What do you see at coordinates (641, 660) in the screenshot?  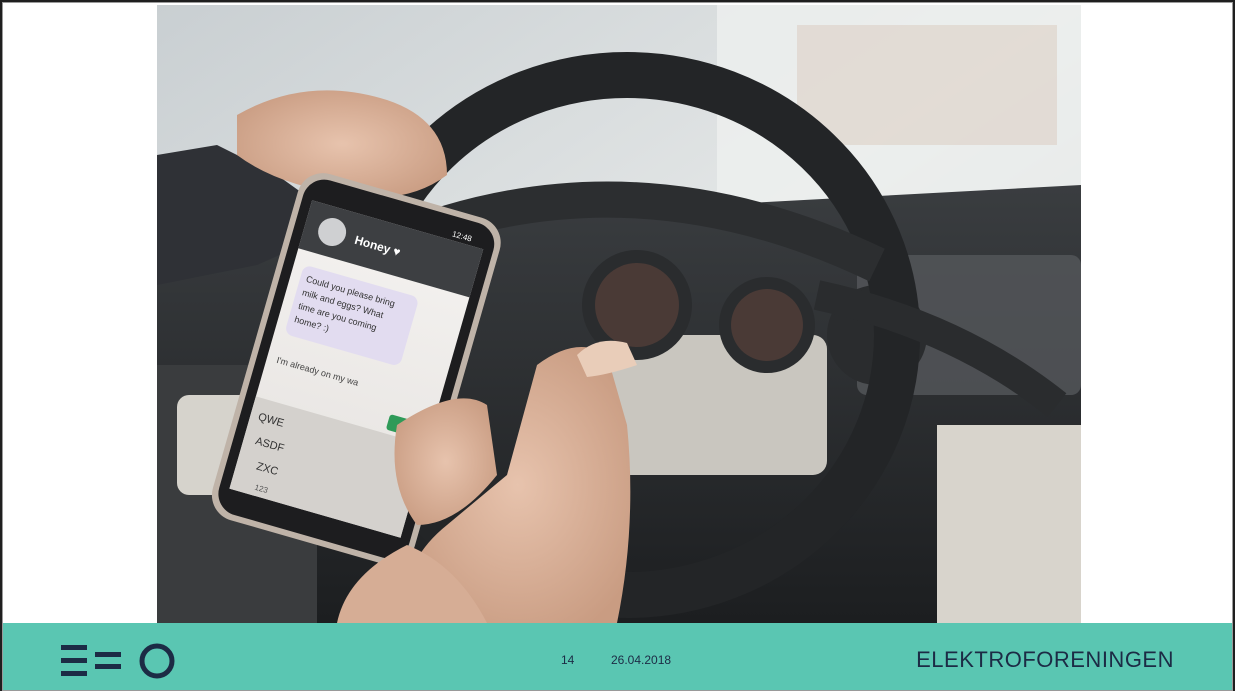 I see `slide-date: 26.04.2018` at bounding box center [641, 660].